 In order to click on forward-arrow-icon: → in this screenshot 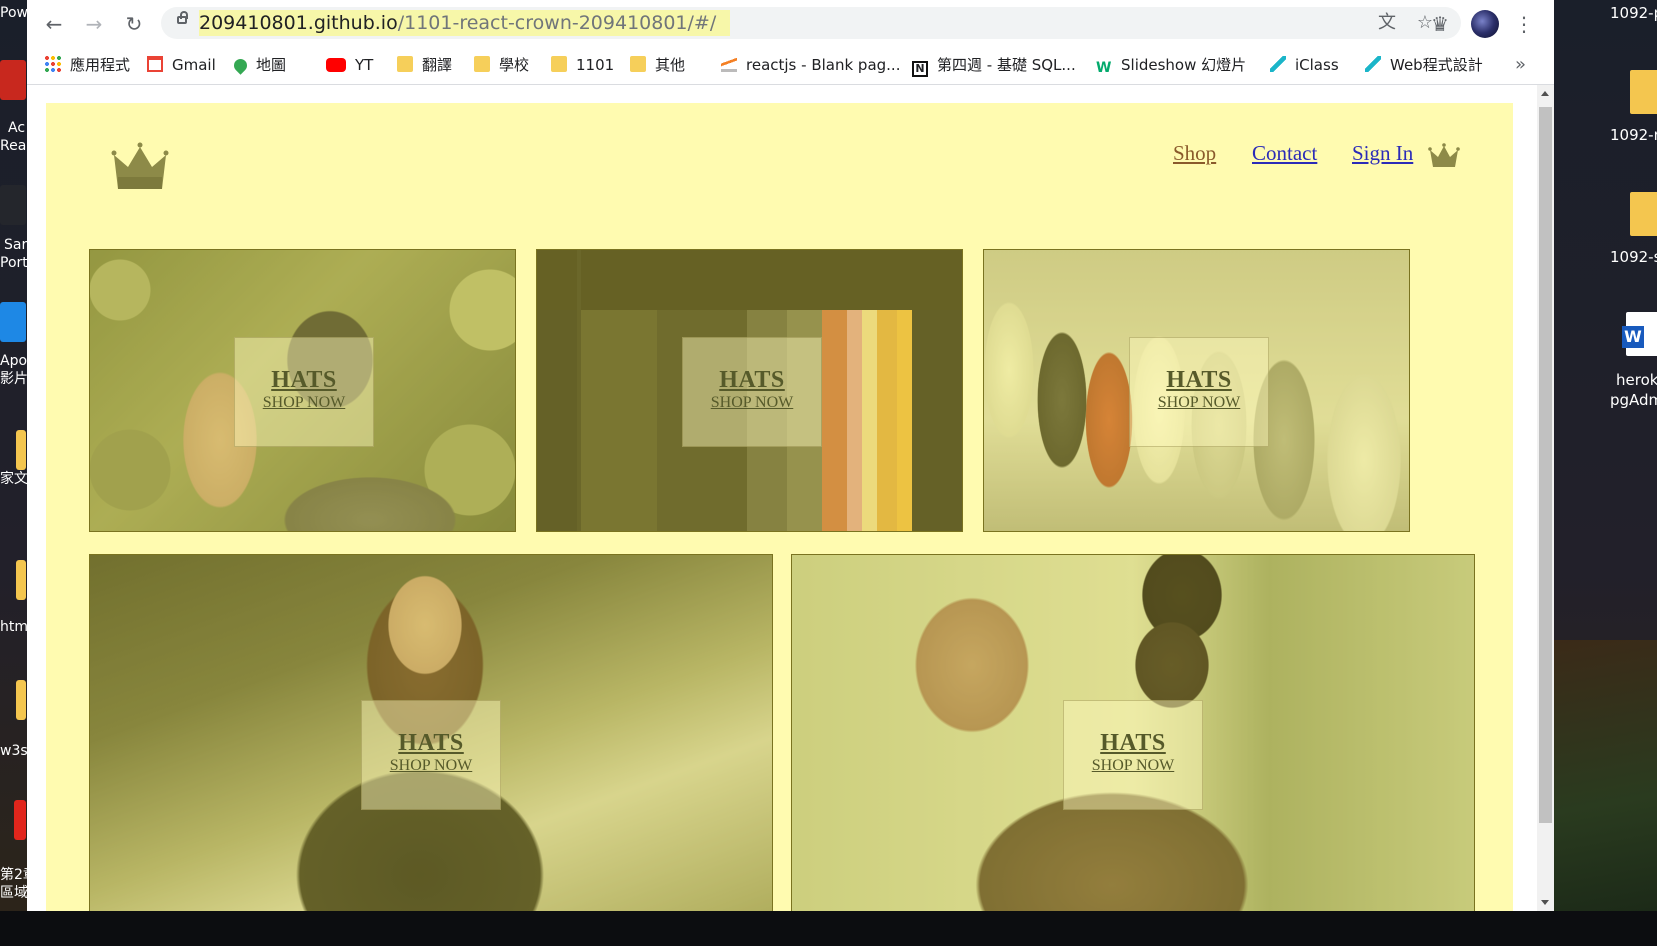, I will do `click(94, 24)`.